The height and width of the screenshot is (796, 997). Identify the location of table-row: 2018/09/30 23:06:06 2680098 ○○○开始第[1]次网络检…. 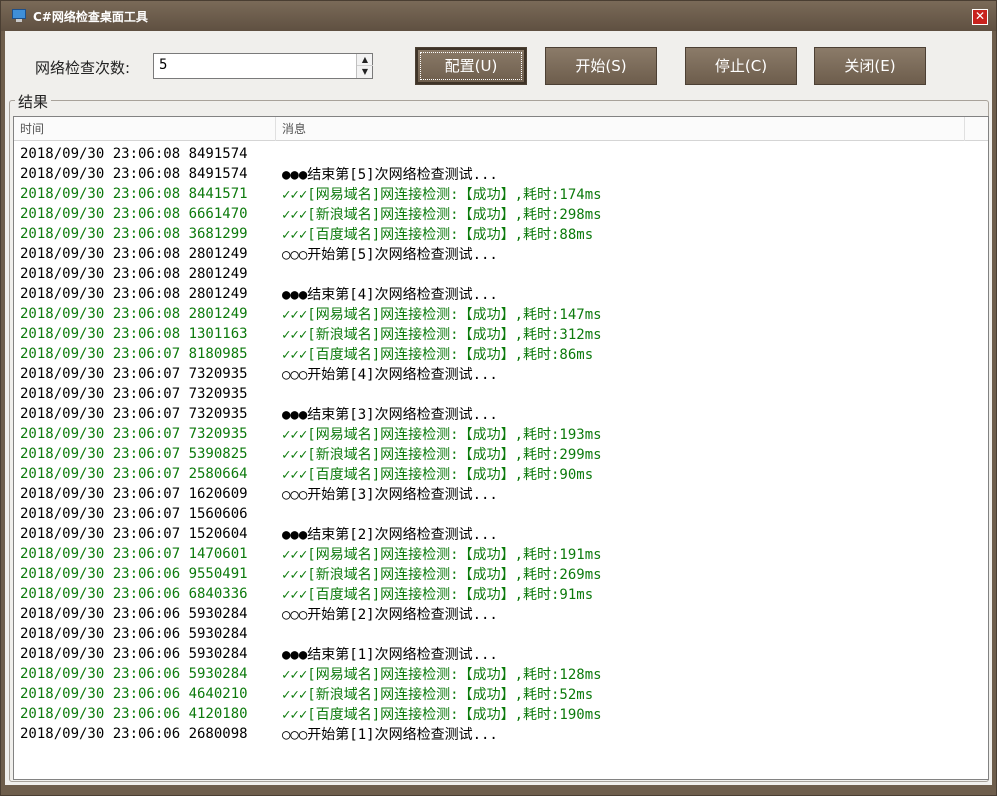
(501, 734).